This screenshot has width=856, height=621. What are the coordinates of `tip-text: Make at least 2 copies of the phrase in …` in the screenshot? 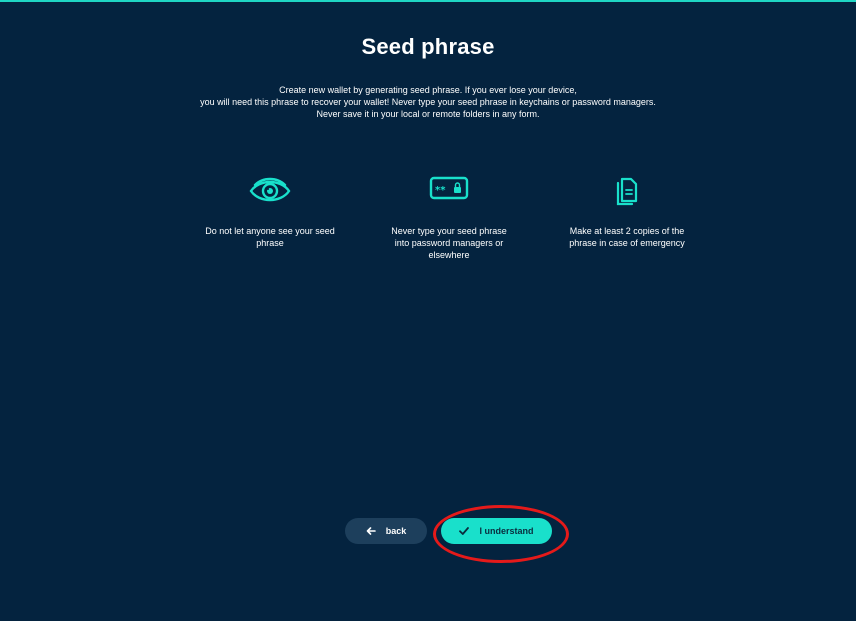 It's located at (627, 237).